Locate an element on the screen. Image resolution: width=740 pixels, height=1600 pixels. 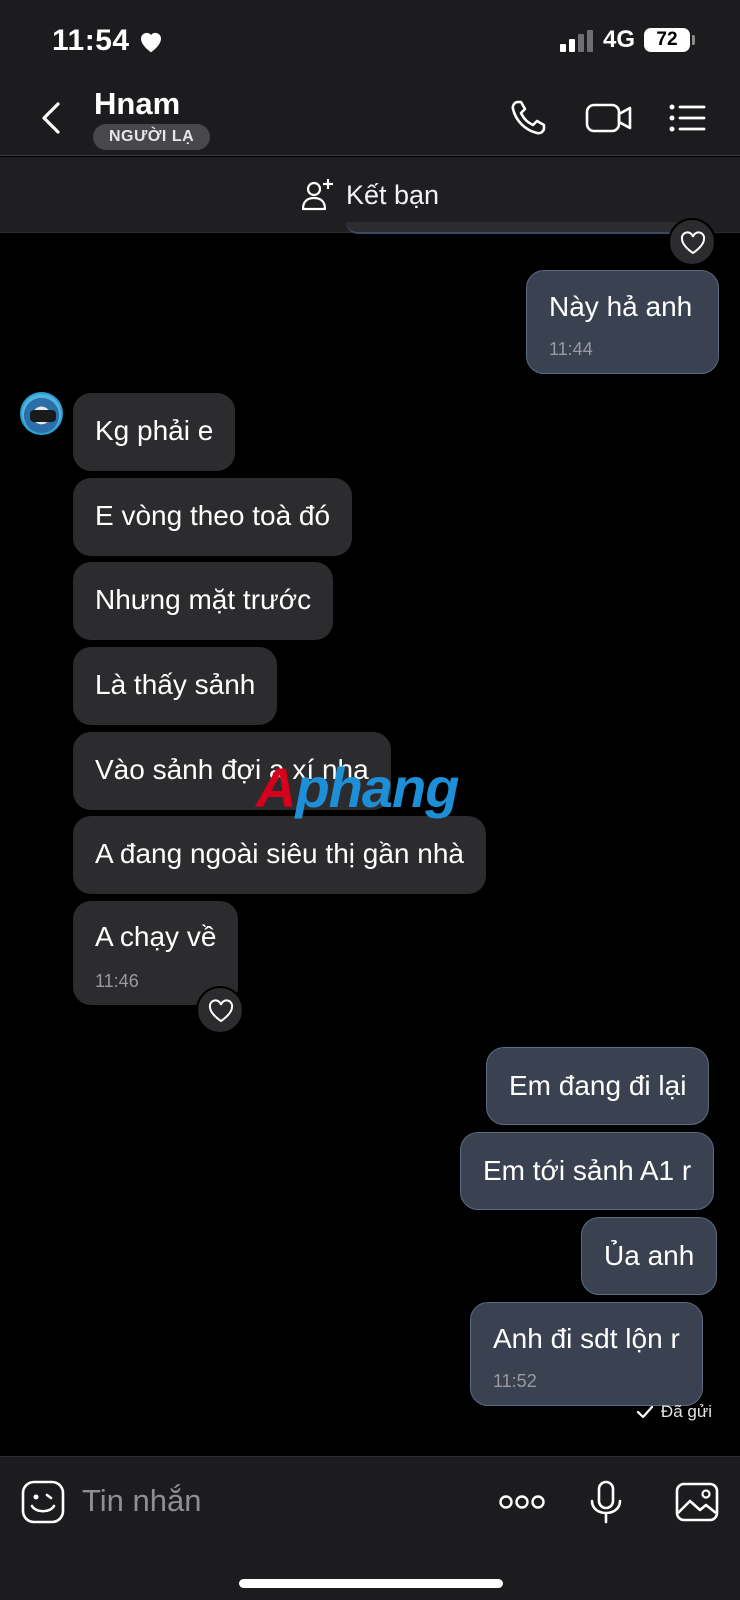
avatar is located at coordinates (41, 413).